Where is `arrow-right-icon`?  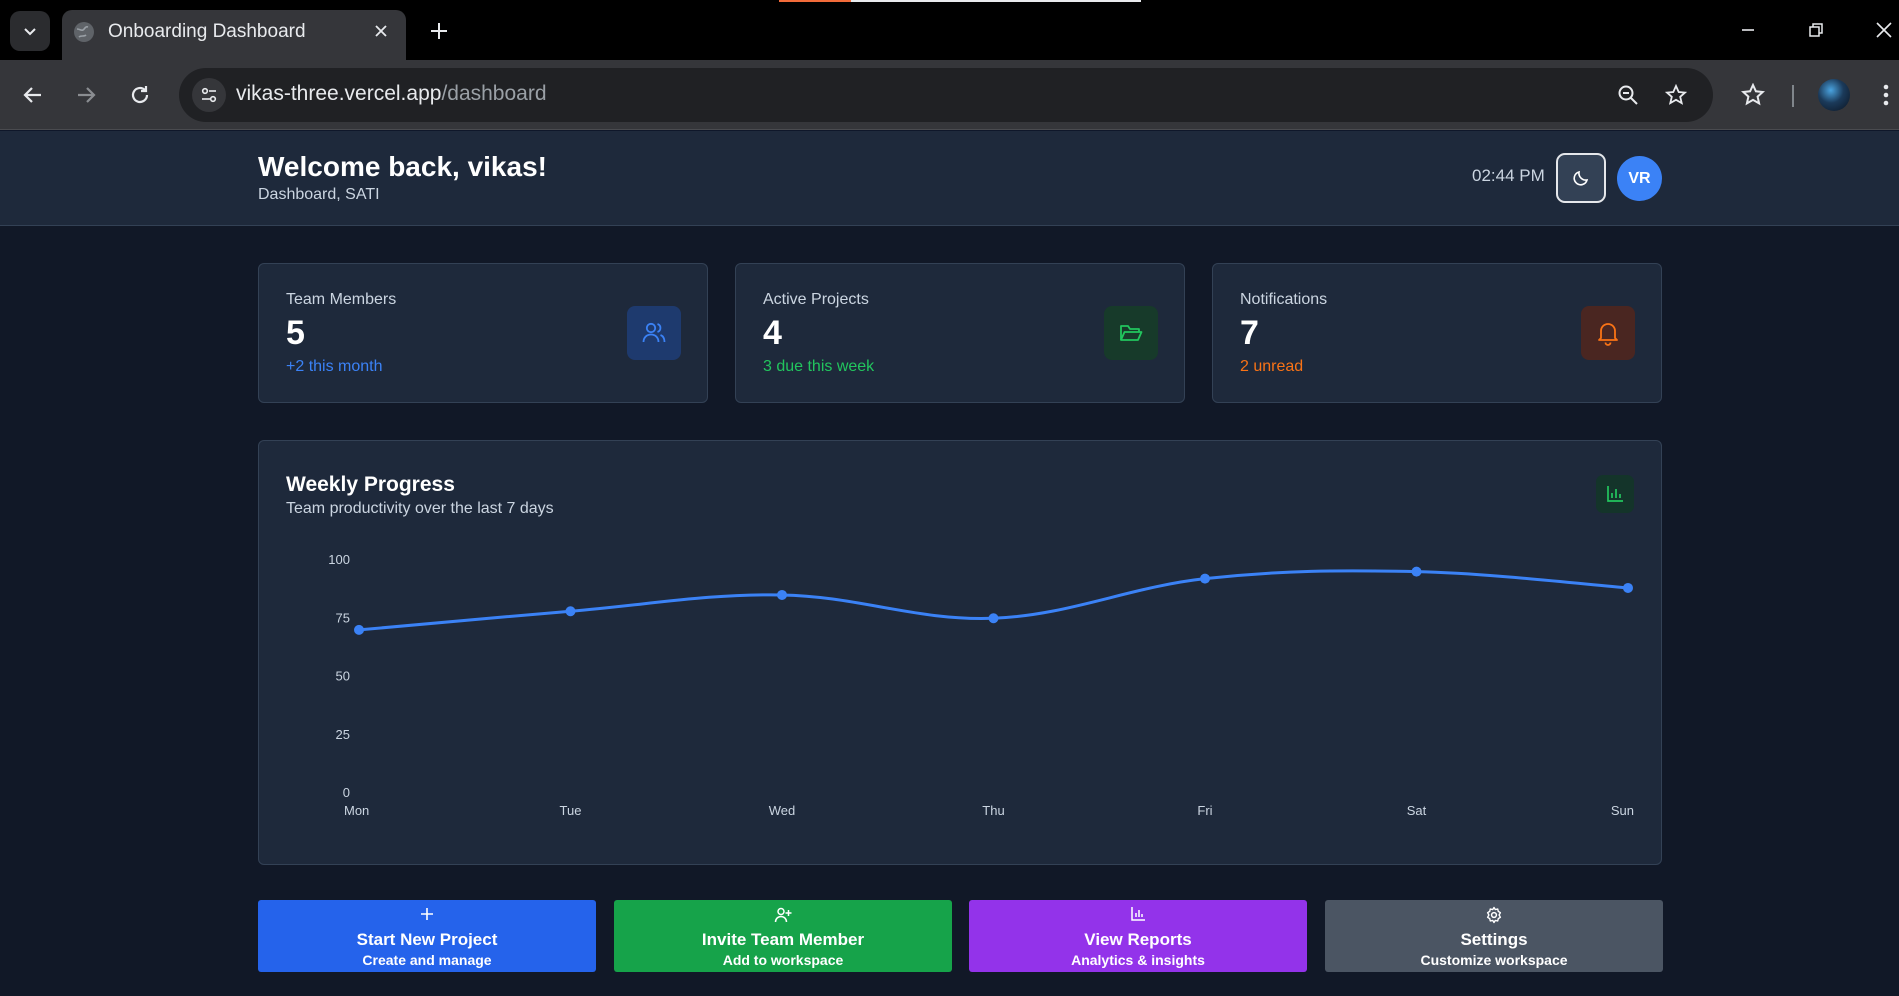 arrow-right-icon is located at coordinates (87, 95).